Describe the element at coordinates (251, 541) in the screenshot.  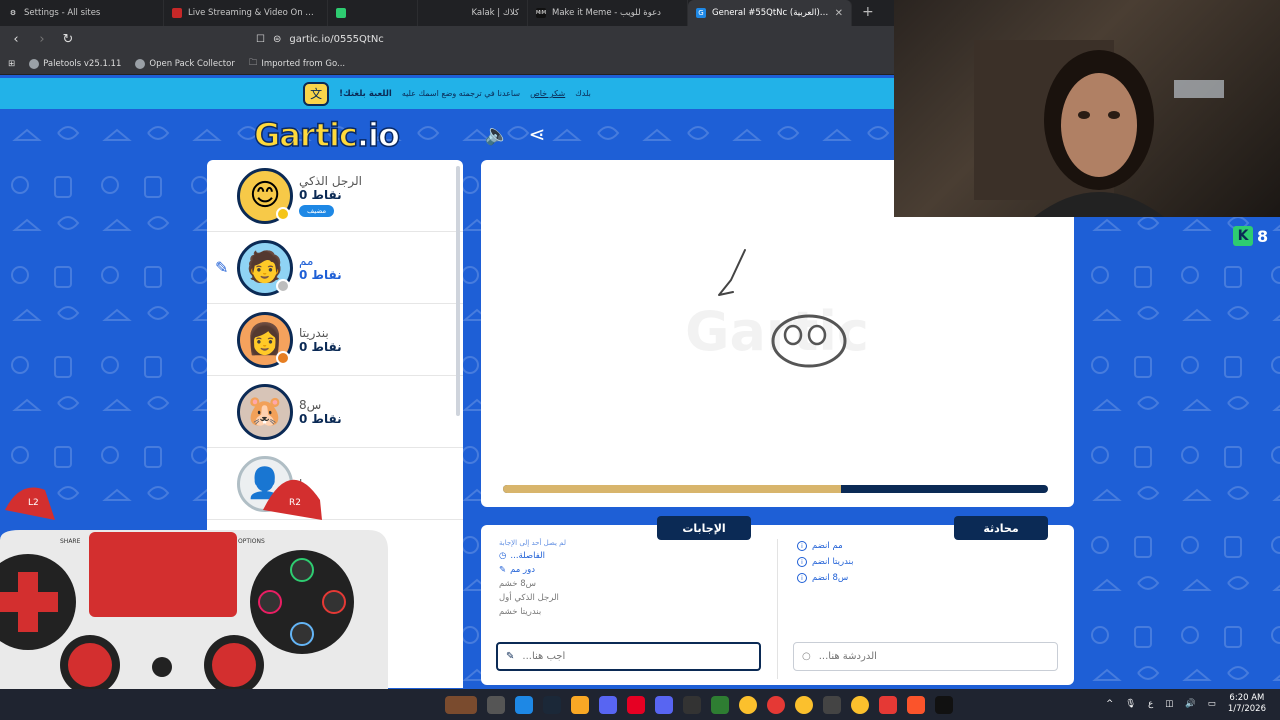
I see `options-label: OPTIONS` at that location.